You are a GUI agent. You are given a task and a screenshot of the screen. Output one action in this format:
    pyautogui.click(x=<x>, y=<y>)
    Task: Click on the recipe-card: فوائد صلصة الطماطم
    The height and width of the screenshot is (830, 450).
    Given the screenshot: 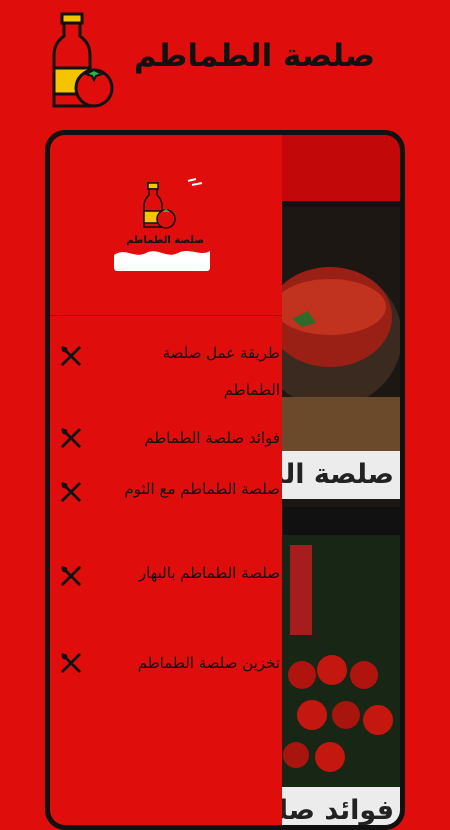 What is the action you would take?
    pyautogui.click(x=341, y=680)
    